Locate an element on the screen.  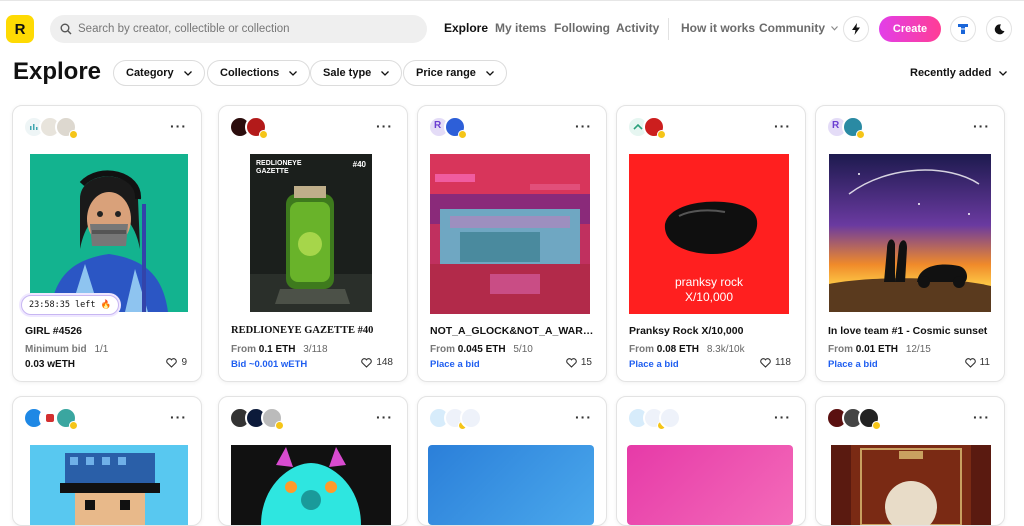
card-bid-value: 0.03 wETH is located at coordinates (50, 364).